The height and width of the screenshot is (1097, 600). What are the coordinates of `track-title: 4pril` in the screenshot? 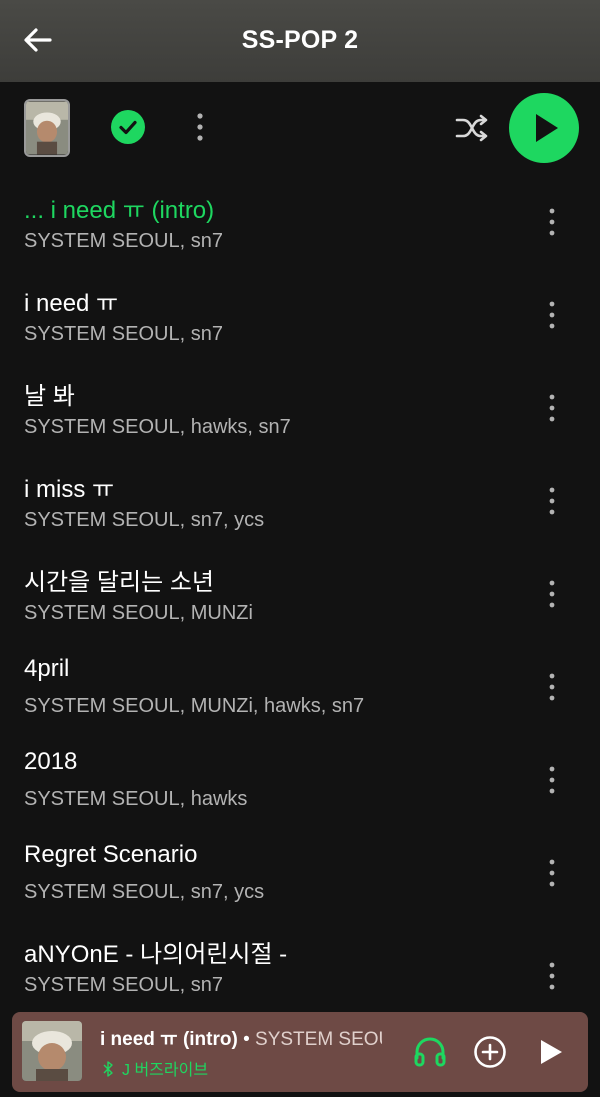 It's located at (47, 668).